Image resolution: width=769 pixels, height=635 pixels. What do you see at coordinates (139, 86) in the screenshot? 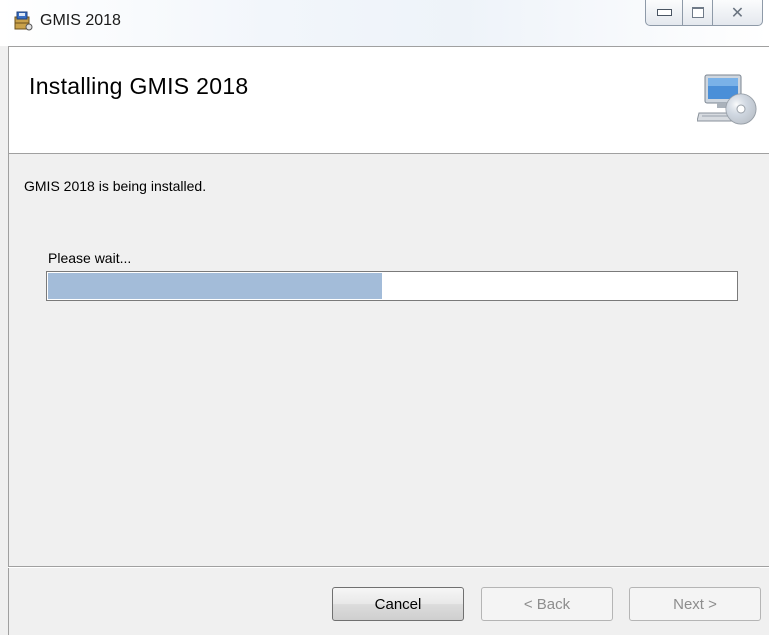
I see `page-title: Installing GMIS 2018` at bounding box center [139, 86].